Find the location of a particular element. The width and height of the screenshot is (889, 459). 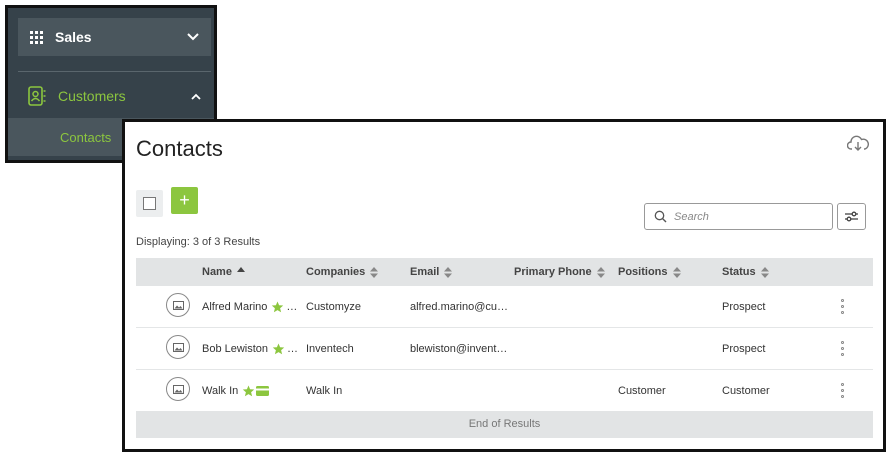

nav-sales: Sales is located at coordinates (114, 37).